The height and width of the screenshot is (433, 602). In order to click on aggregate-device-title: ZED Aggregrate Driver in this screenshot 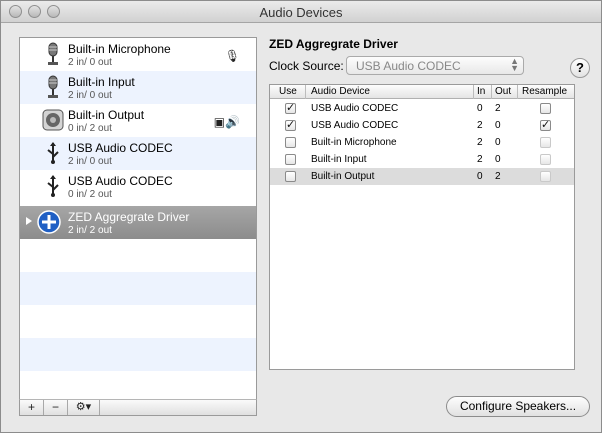, I will do `click(333, 44)`.